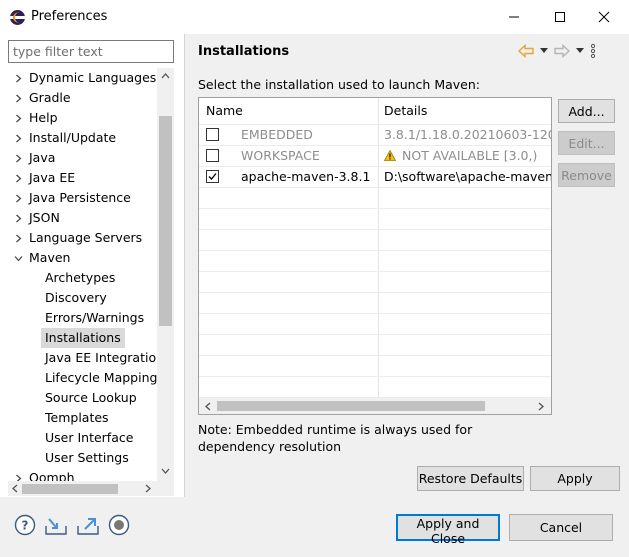 This screenshot has height=557, width=629. What do you see at coordinates (448, 530) in the screenshot?
I see `apply-and-close-button: Apply and Close` at bounding box center [448, 530].